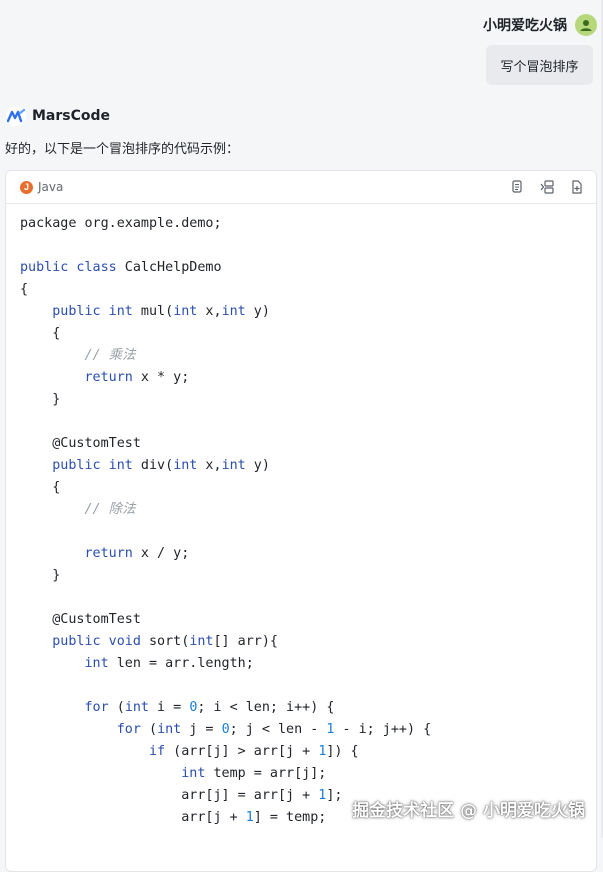  I want to click on code-token: public class, so click(68, 267).